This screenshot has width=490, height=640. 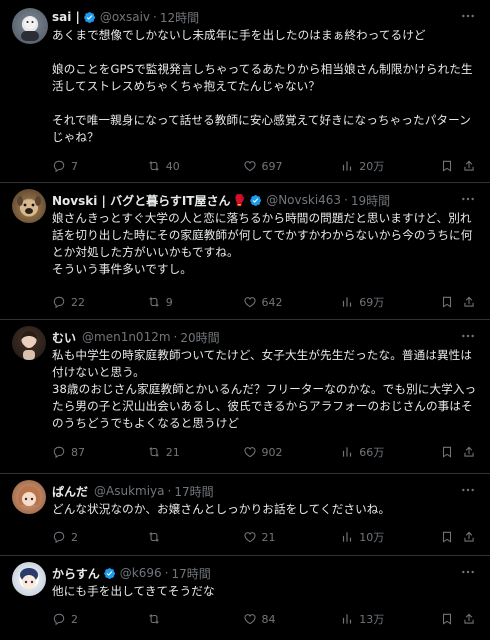 I want to click on display-name: からすん, so click(x=76, y=573).